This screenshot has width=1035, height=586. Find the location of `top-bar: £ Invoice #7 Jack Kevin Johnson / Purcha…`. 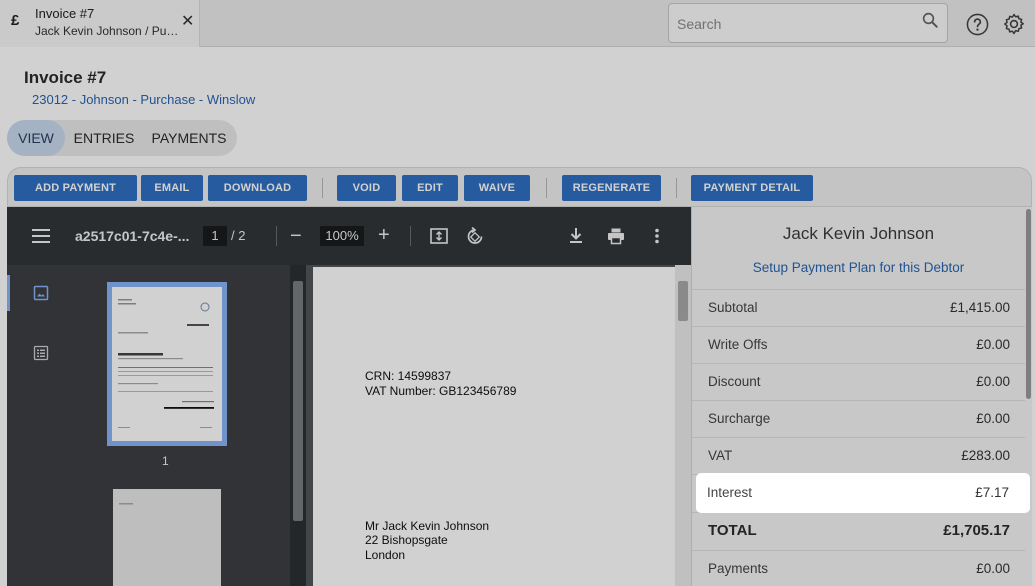

top-bar: £ Invoice #7 Jack Kevin Johnson / Purcha… is located at coordinates (517, 23).